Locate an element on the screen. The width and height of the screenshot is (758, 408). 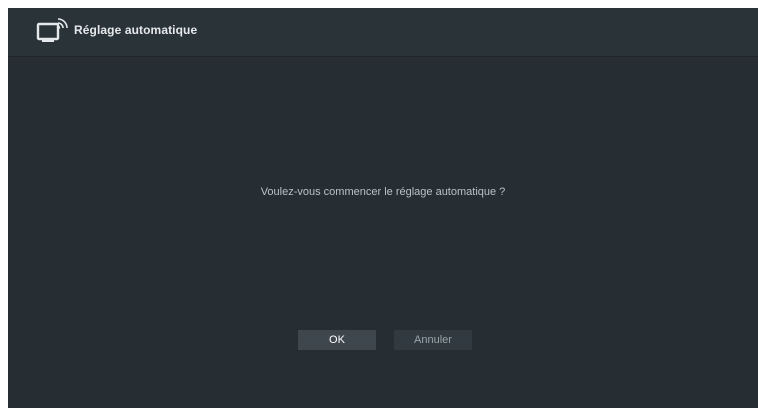
tv-antenna-icon is located at coordinates (52, 30).